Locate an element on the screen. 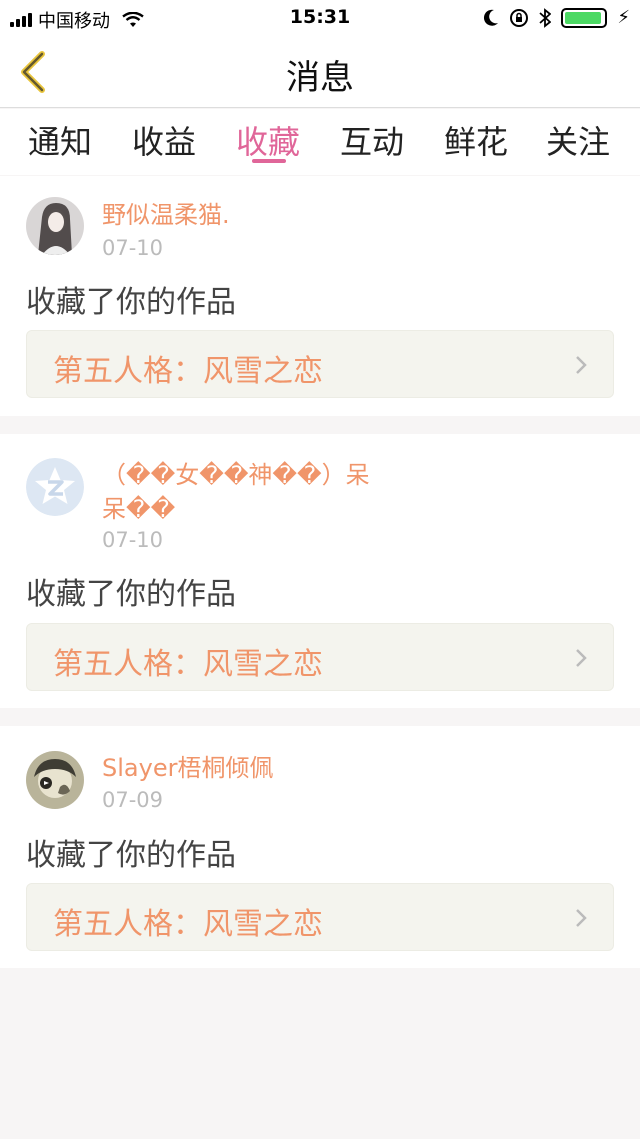 Image resolution: width=640 pixels, height=1139 pixels. page-title: 消息 is located at coordinates (320, 78).